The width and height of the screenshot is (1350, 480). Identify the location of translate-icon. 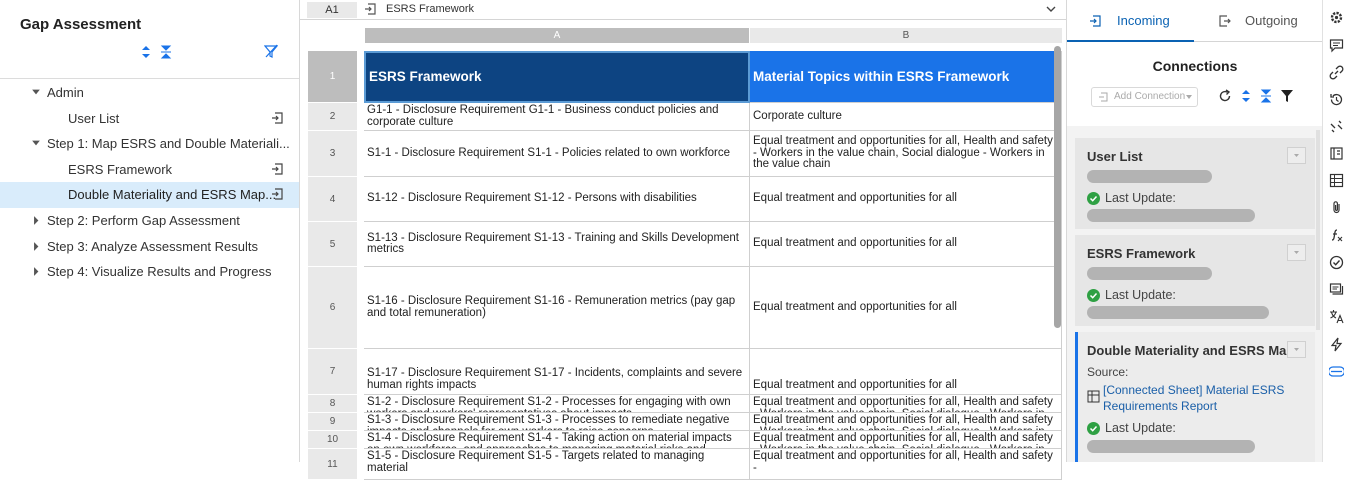
(1336, 316).